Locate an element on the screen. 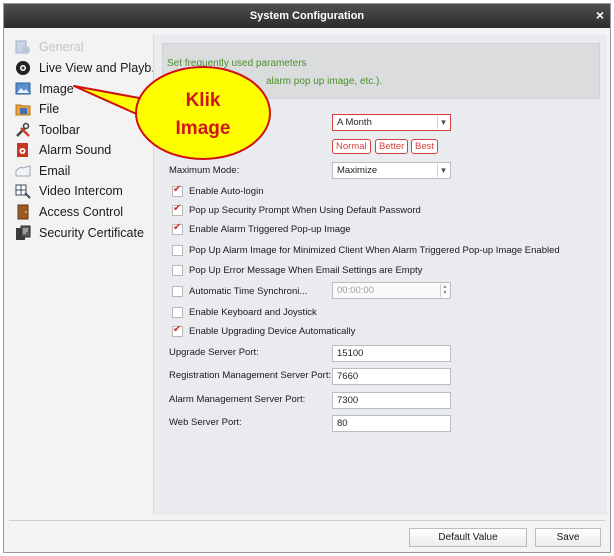 This screenshot has height=556, width=614. sidebar-item-alarm-sound: Alarm Sound is located at coordinates (84, 150).